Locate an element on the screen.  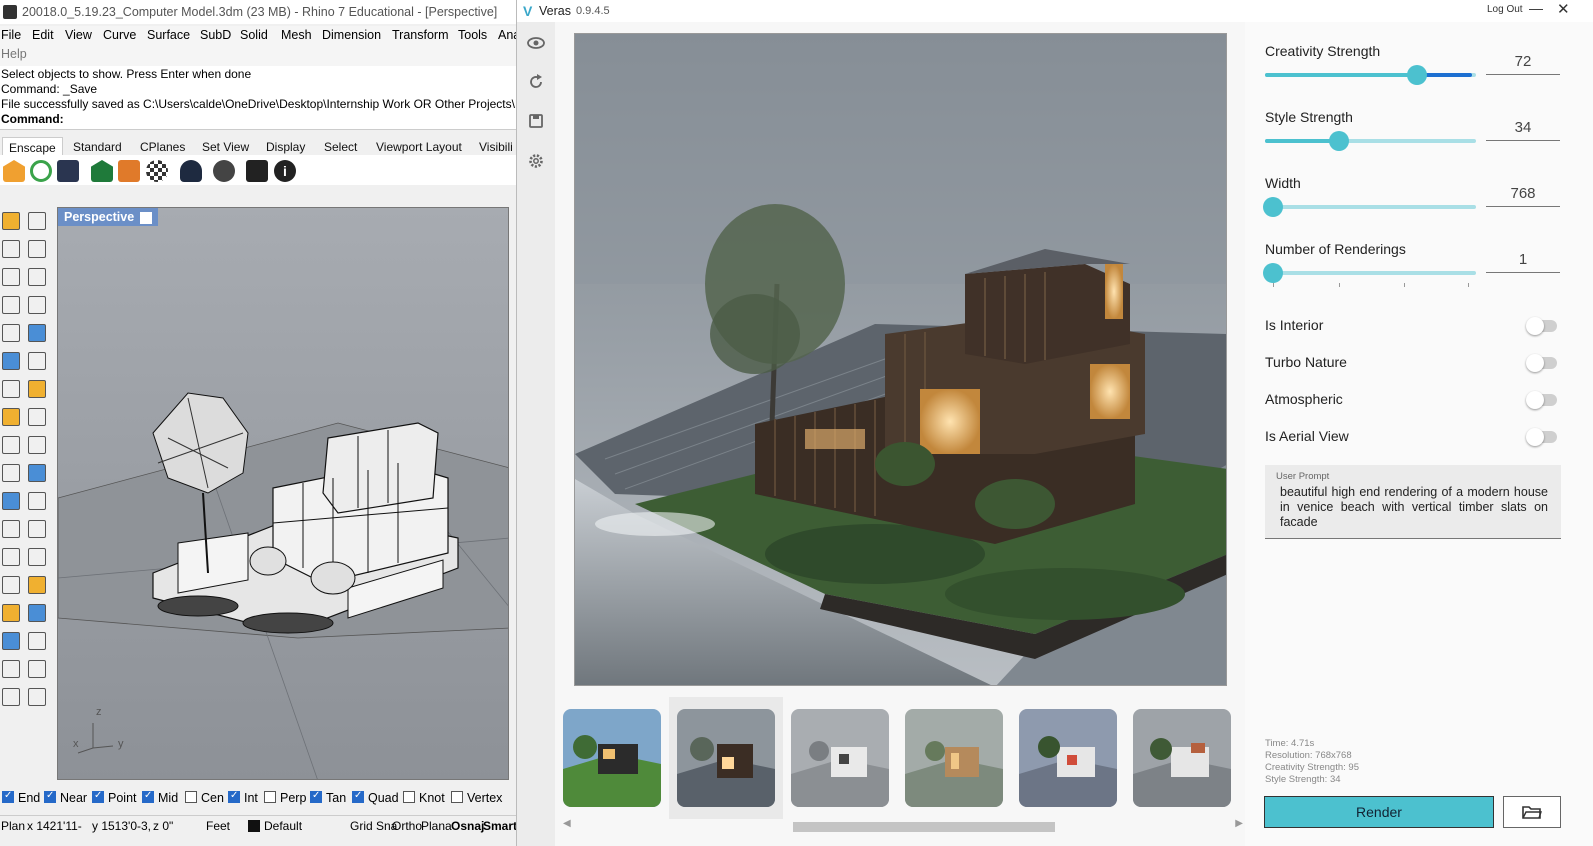
osnap-near: Near is located at coordinates (65, 797).